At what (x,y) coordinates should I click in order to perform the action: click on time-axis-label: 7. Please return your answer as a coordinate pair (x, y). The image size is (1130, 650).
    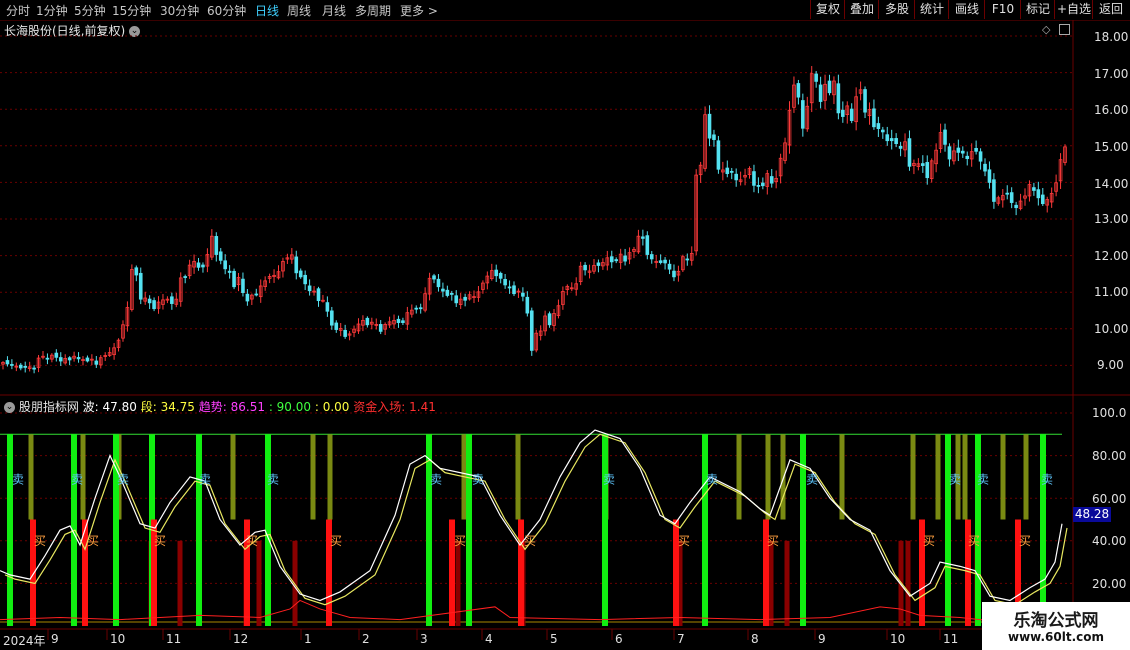
    Looking at the image, I should click on (681, 639).